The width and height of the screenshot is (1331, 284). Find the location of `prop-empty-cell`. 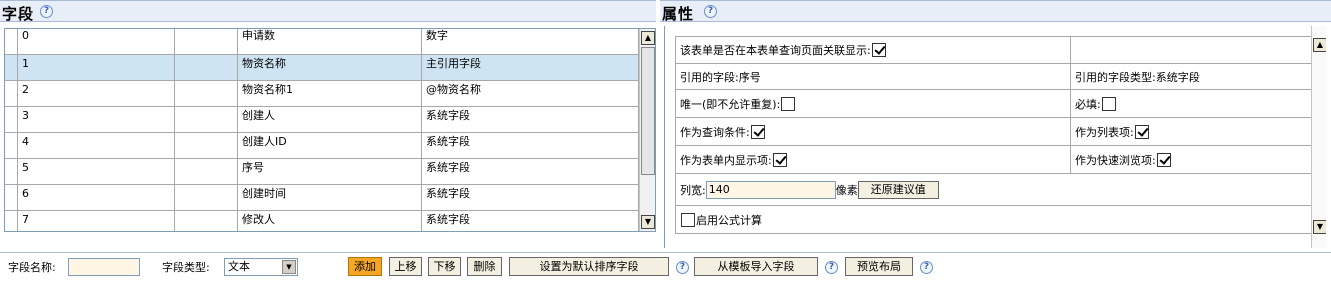

prop-empty-cell is located at coordinates (1192, 50).